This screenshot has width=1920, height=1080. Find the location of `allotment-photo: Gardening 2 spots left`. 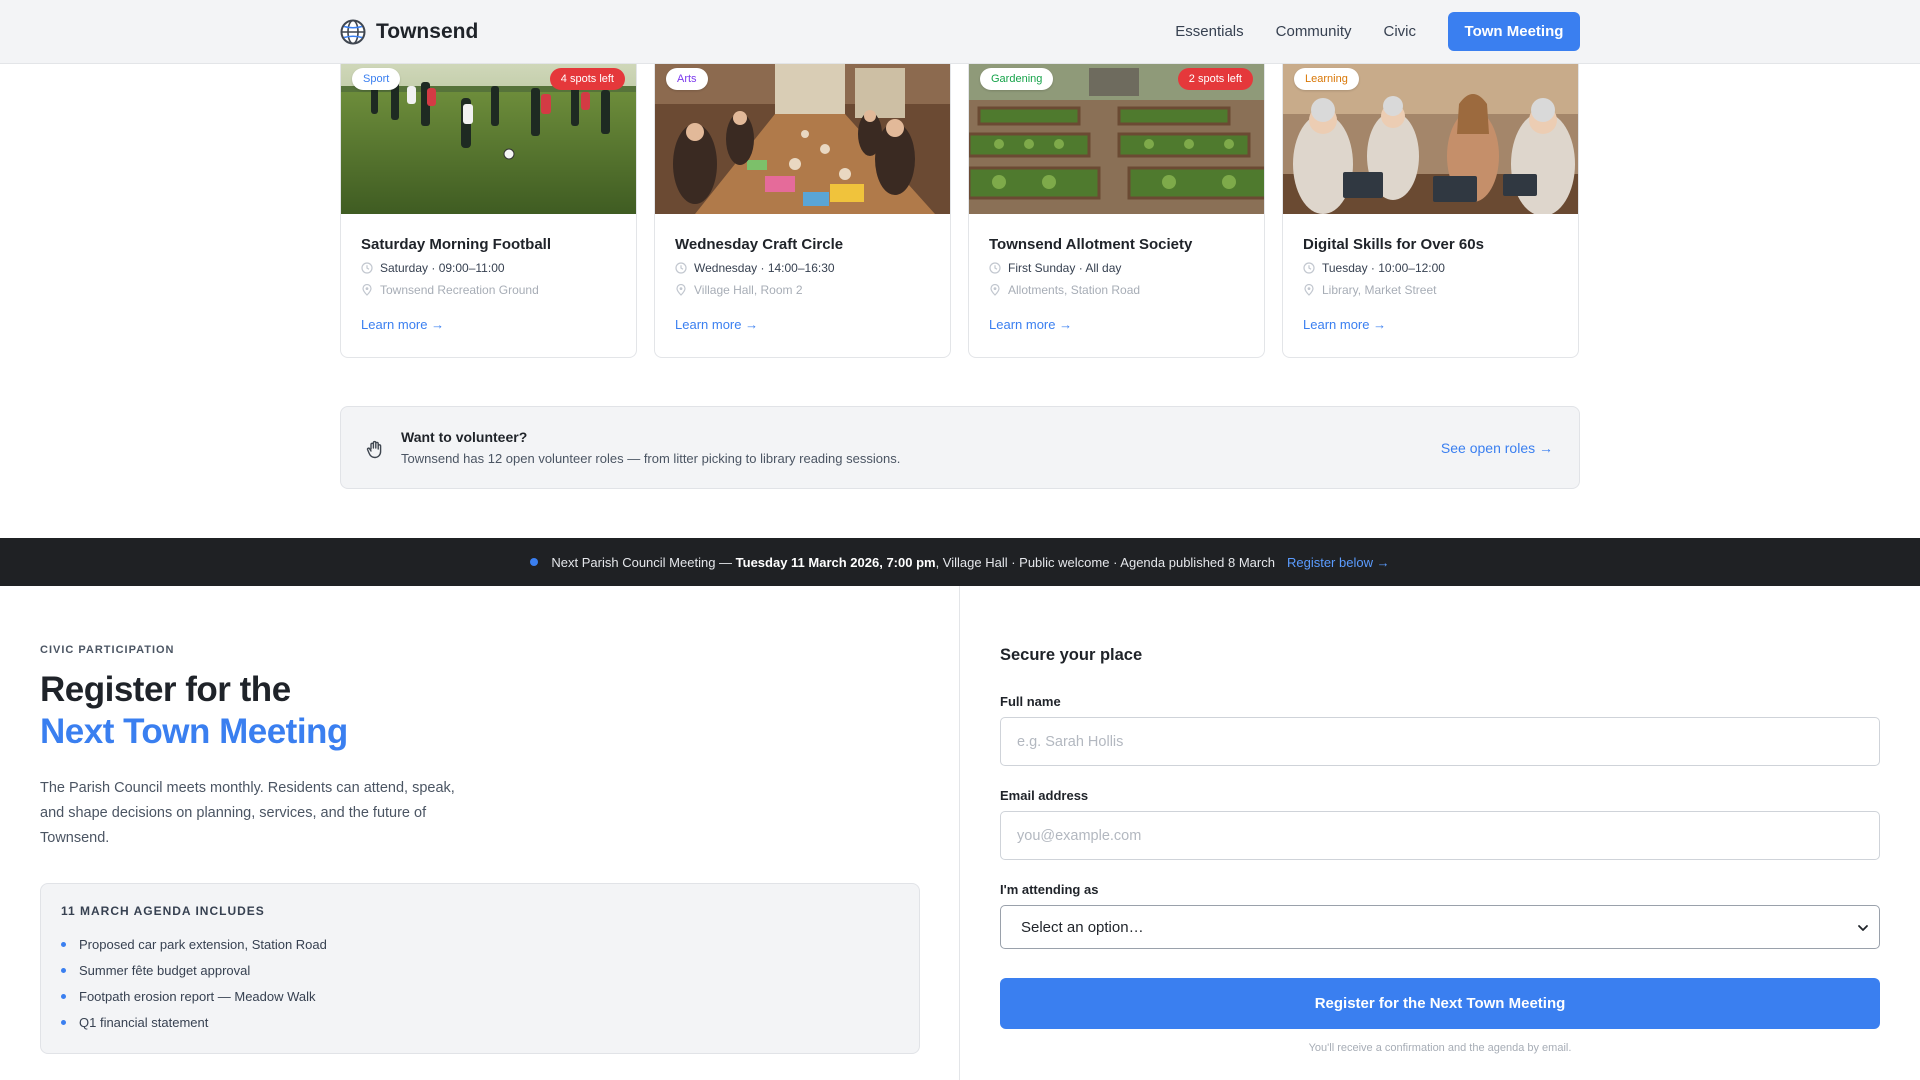

allotment-photo: Gardening 2 spots left is located at coordinates (1116, 139).